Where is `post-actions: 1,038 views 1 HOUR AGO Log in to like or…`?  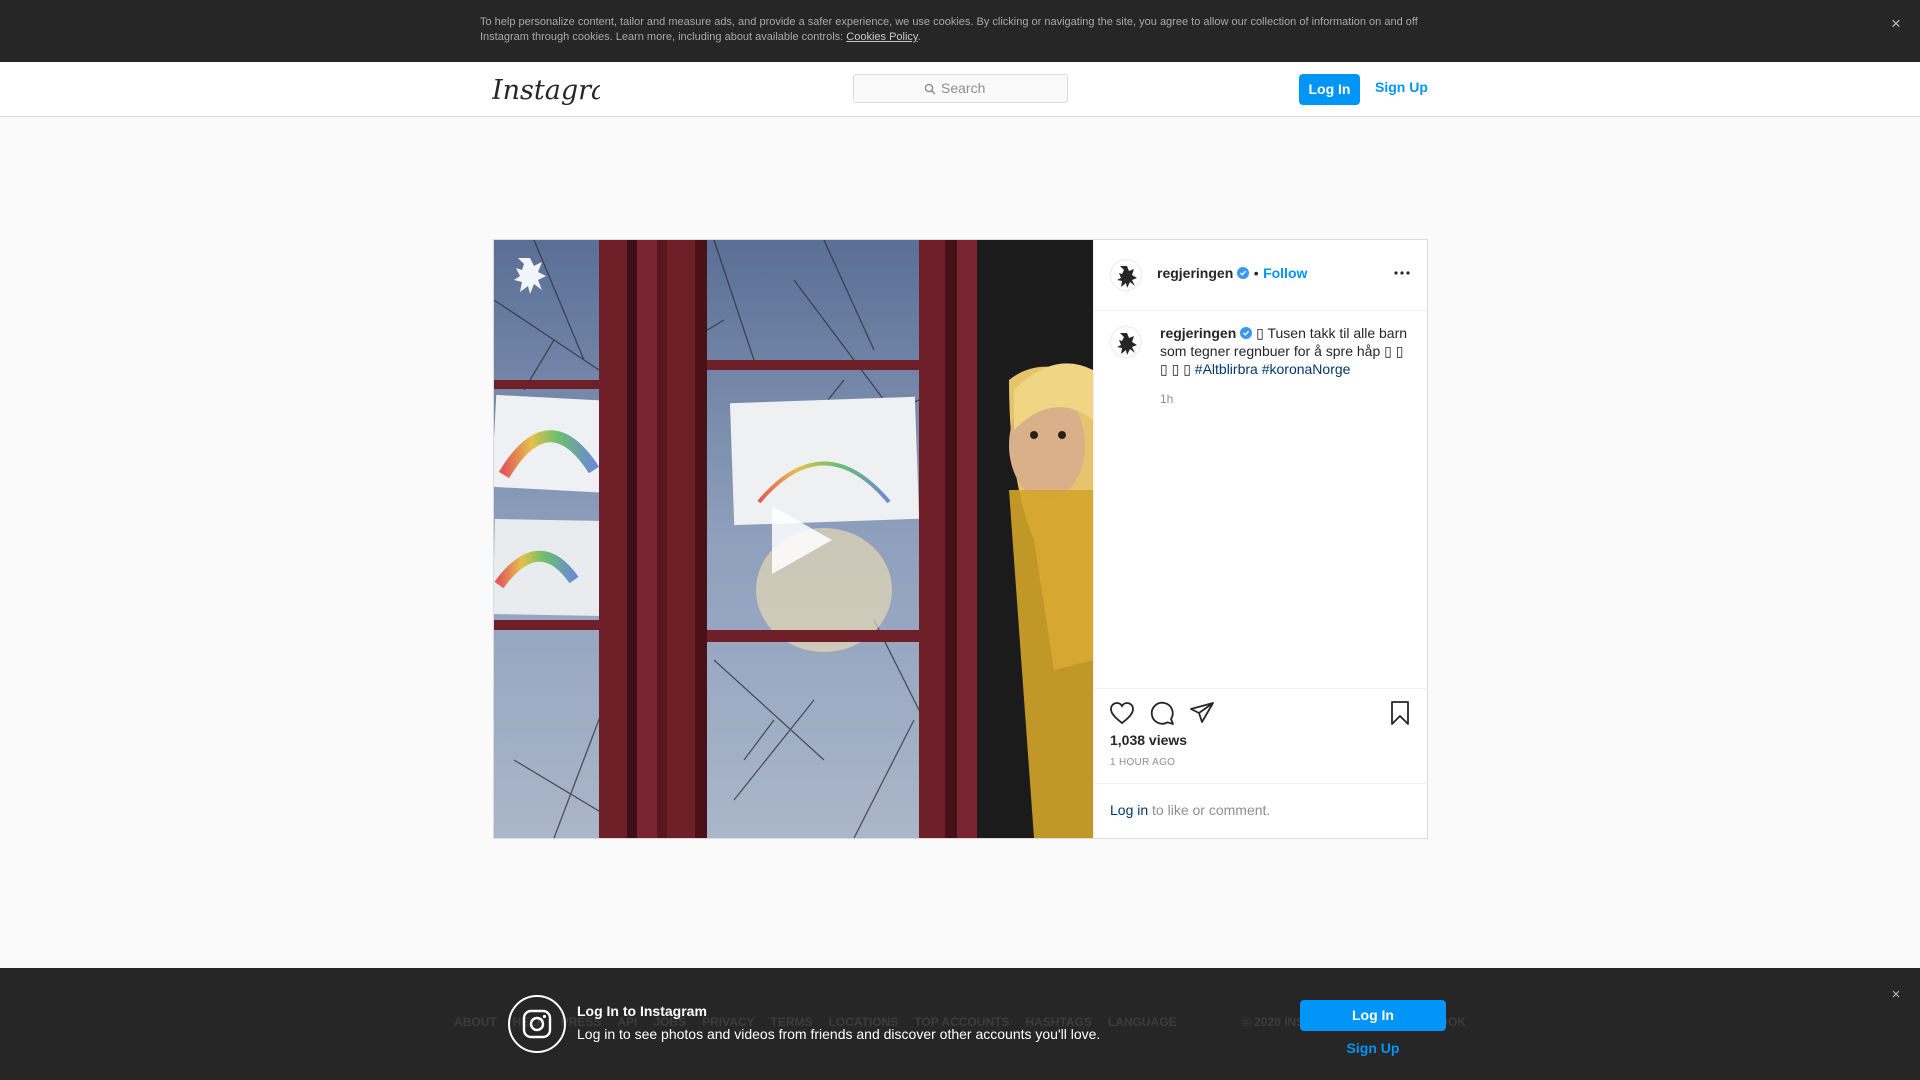 post-actions: 1,038 views 1 HOUR AGO Log in to like or… is located at coordinates (1261, 763).